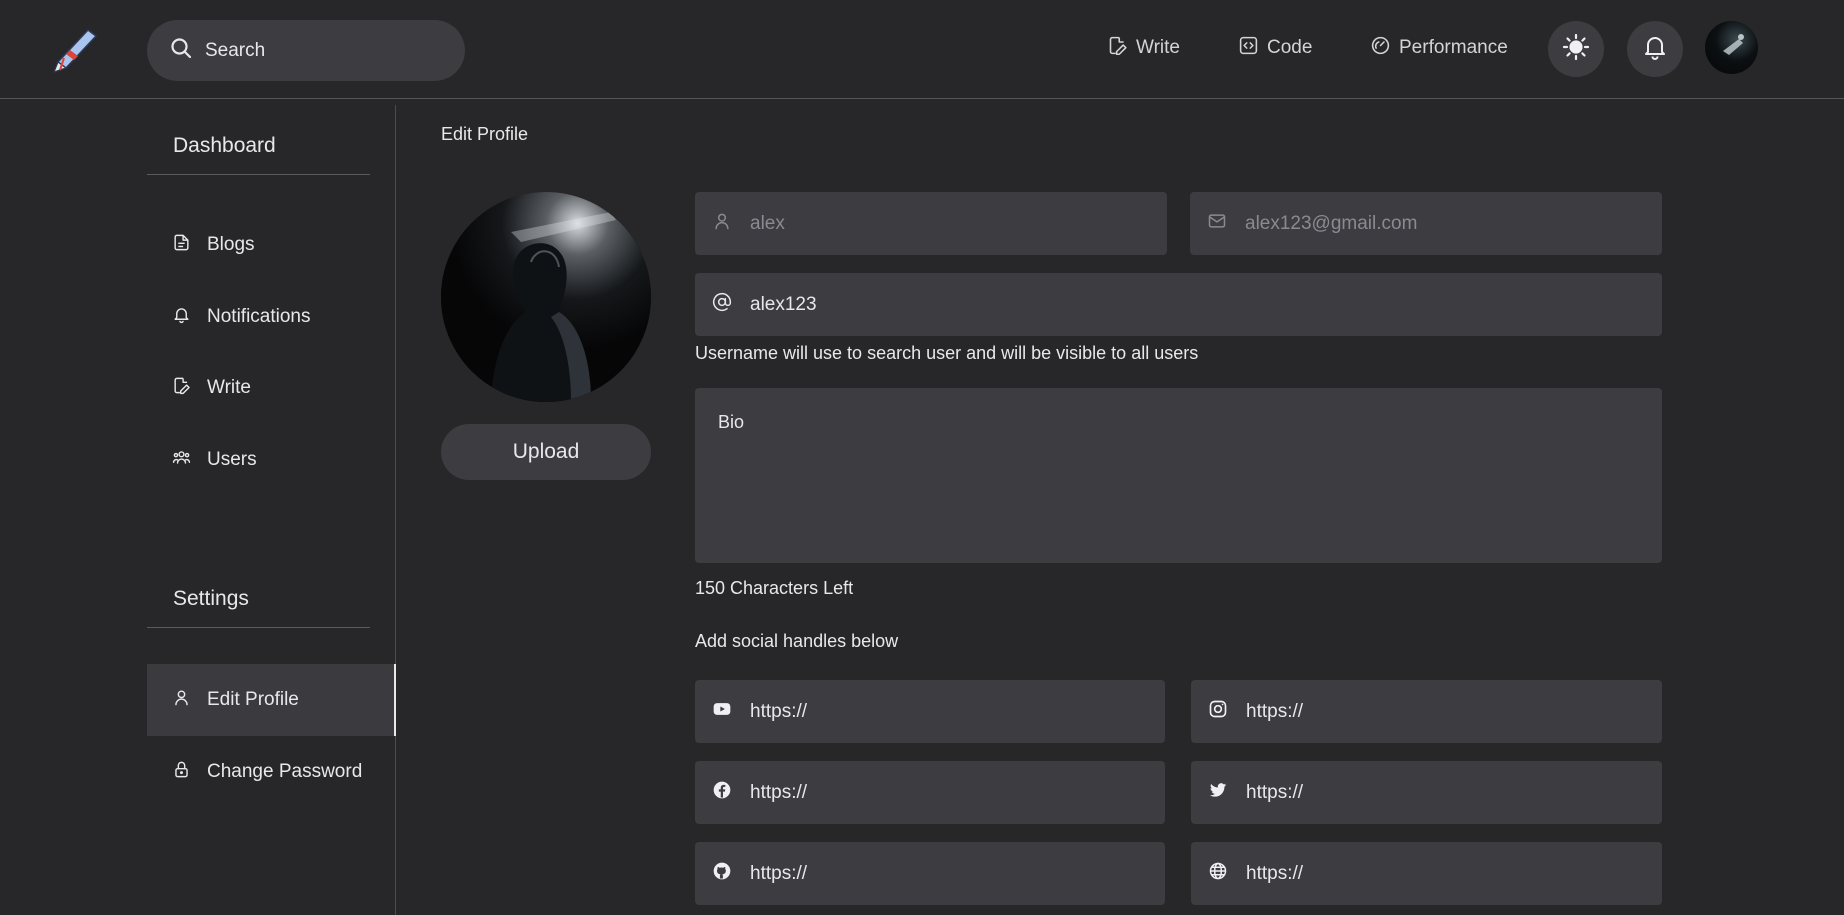 The image size is (1844, 915). Describe the element at coordinates (229, 387) in the screenshot. I see `sidebar-item-label: Write` at that location.